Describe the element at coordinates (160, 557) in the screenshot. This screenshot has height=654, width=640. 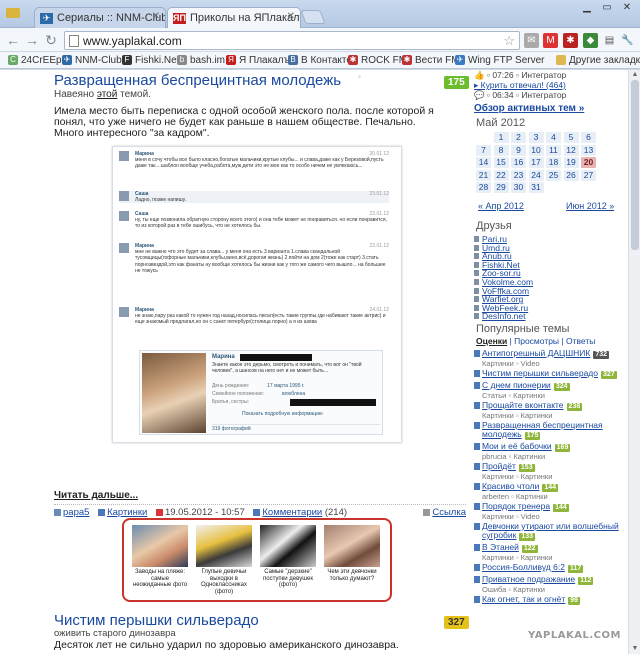
I see `related-post: Заводы на пляже: самые неожиданные фото` at that location.